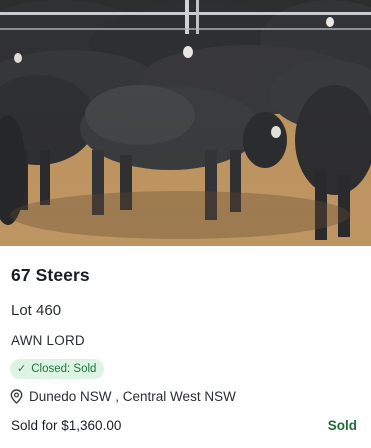 The height and width of the screenshot is (448, 371). What do you see at coordinates (64, 369) in the screenshot?
I see `status-badge-label: Closed: Sold` at bounding box center [64, 369].